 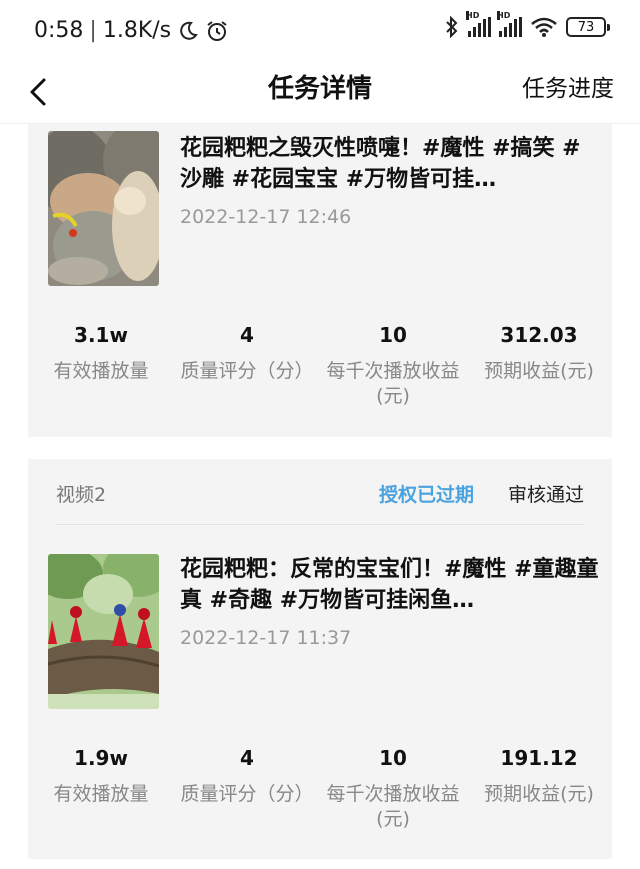 I want to click on review-status: 审核通过, so click(x=545, y=495).